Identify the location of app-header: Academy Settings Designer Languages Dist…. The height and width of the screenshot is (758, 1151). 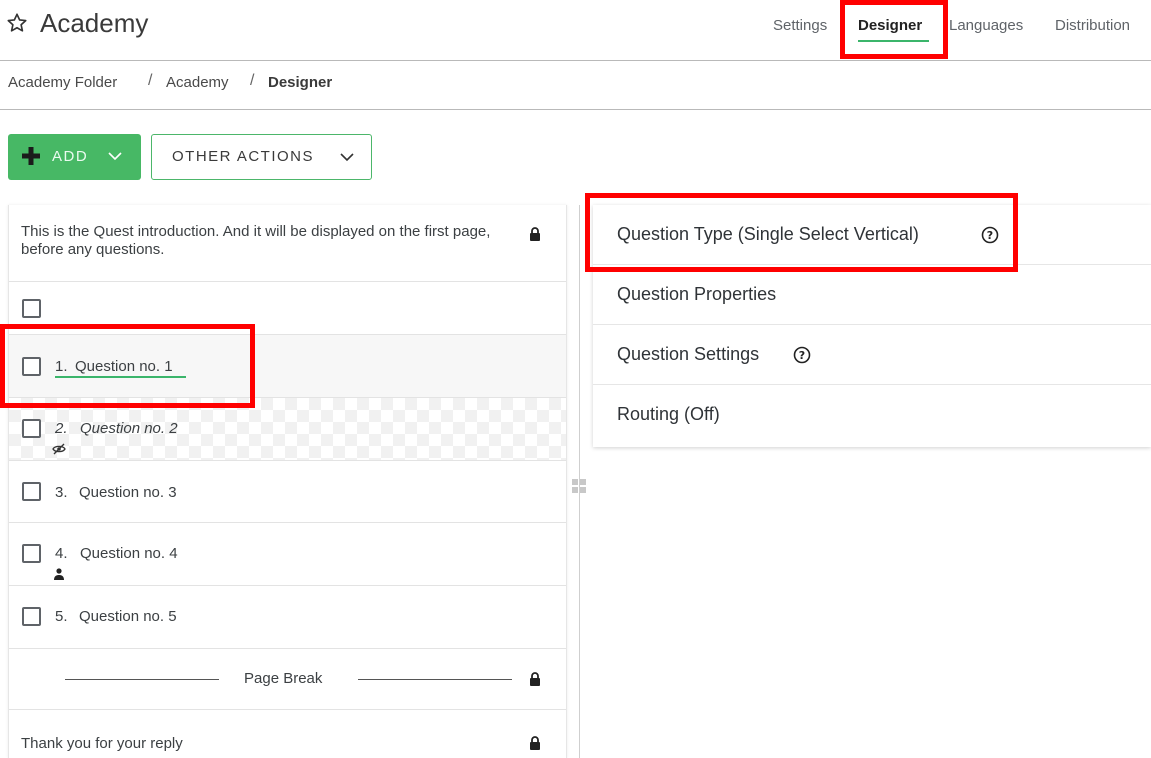
(575, 30).